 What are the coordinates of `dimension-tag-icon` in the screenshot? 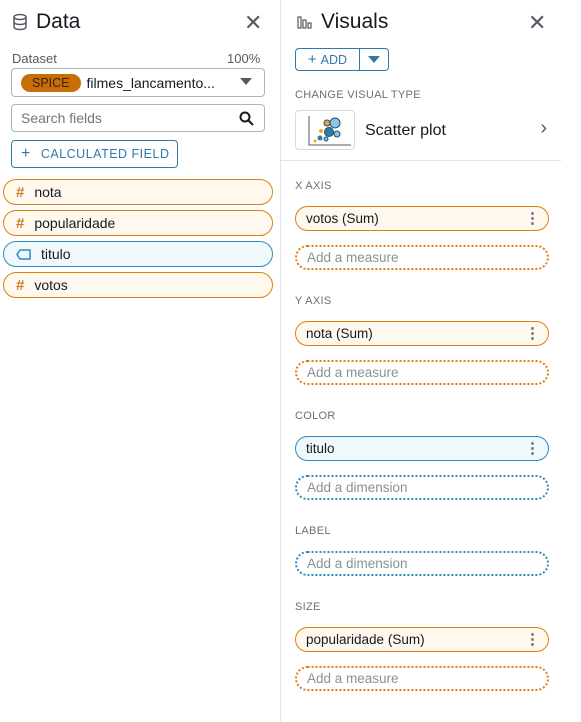 It's located at (23, 254).